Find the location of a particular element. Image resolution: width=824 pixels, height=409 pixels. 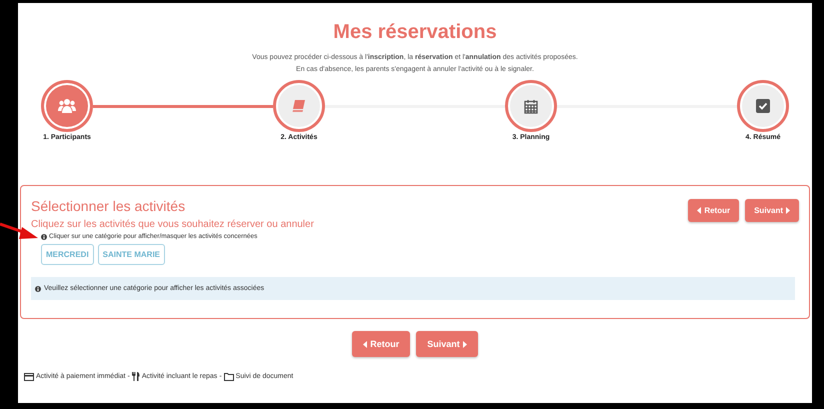

calendar-icon is located at coordinates (531, 106).